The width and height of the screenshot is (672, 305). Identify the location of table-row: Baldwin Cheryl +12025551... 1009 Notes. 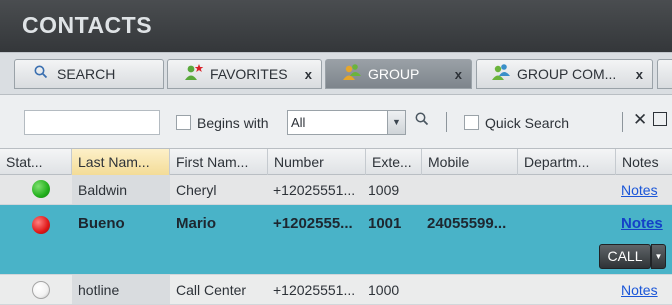
(336, 190).